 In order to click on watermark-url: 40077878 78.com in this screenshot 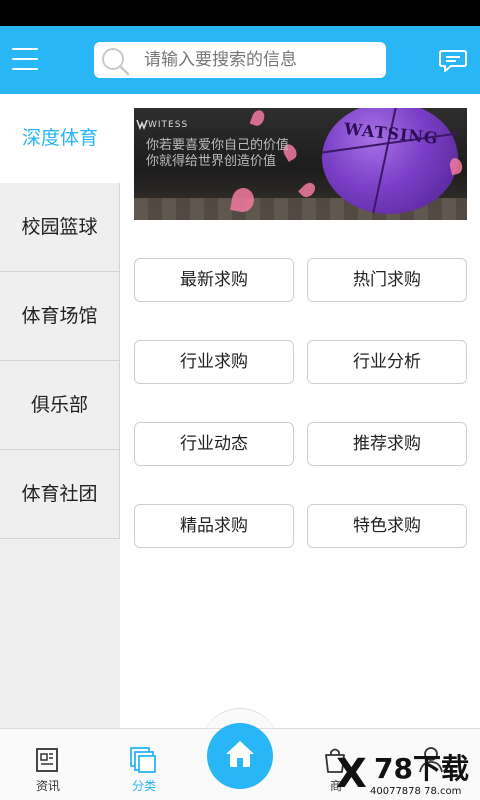, I will do `click(416, 791)`.